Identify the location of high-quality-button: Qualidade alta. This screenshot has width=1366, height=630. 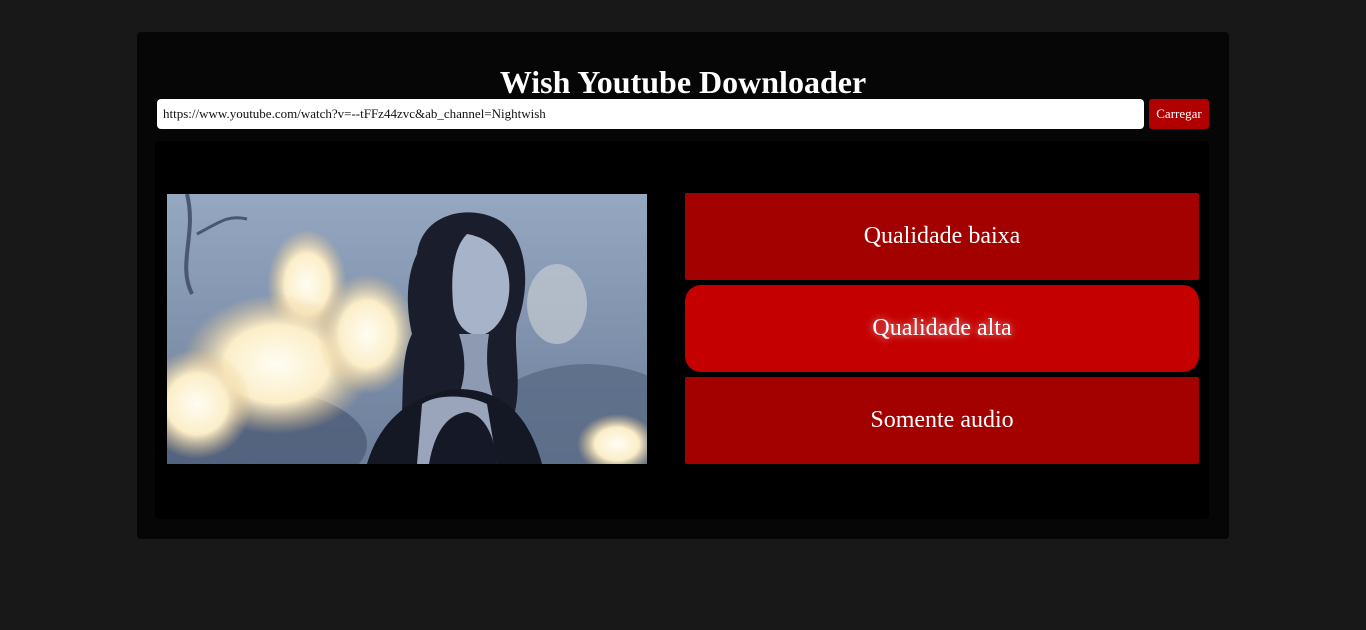
(942, 328).